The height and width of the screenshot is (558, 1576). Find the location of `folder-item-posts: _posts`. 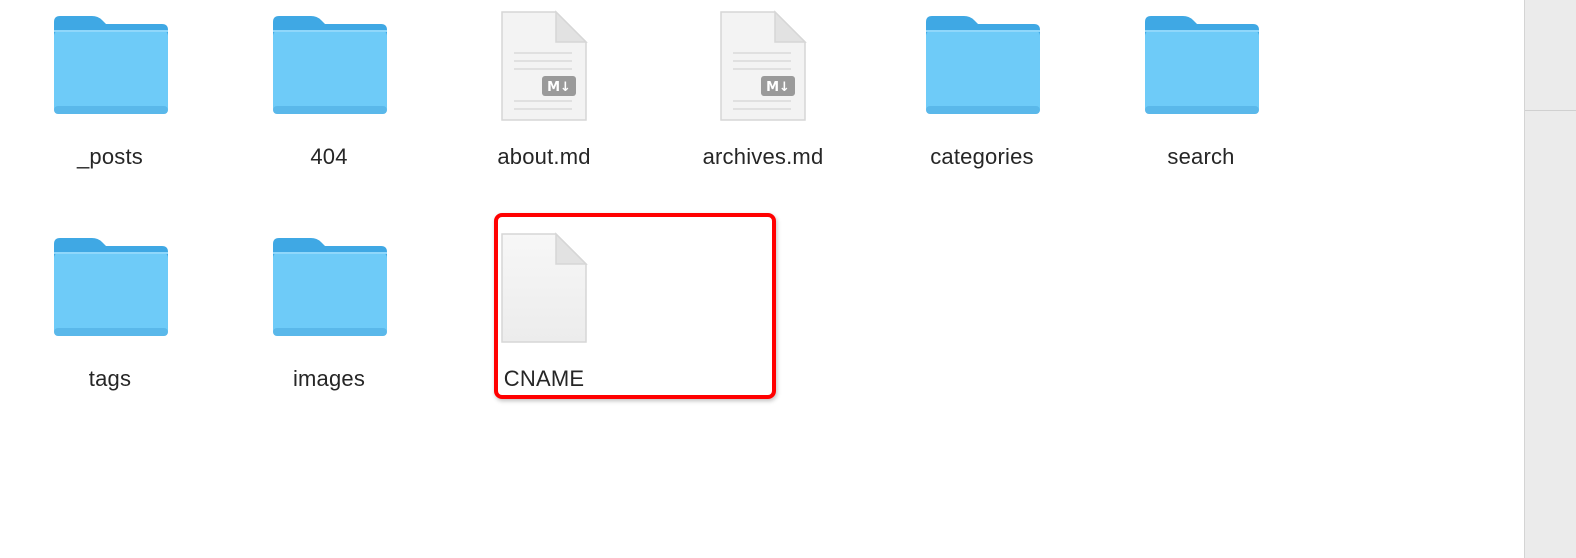

folder-item-posts: _posts is located at coordinates (110, 108).